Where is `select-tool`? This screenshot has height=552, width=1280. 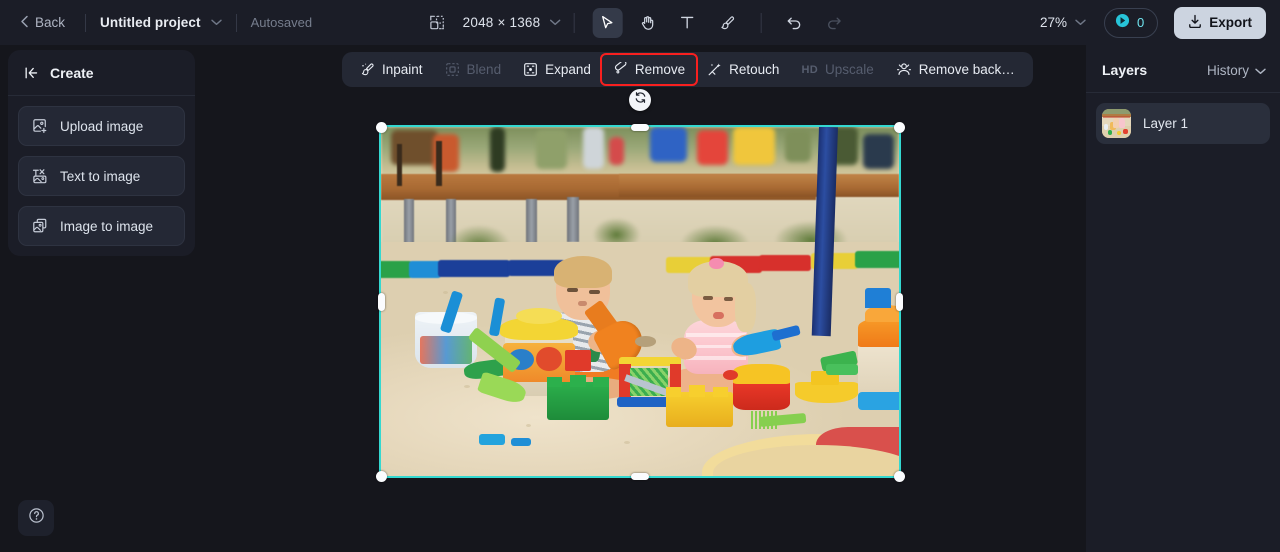
select-tool is located at coordinates (607, 22).